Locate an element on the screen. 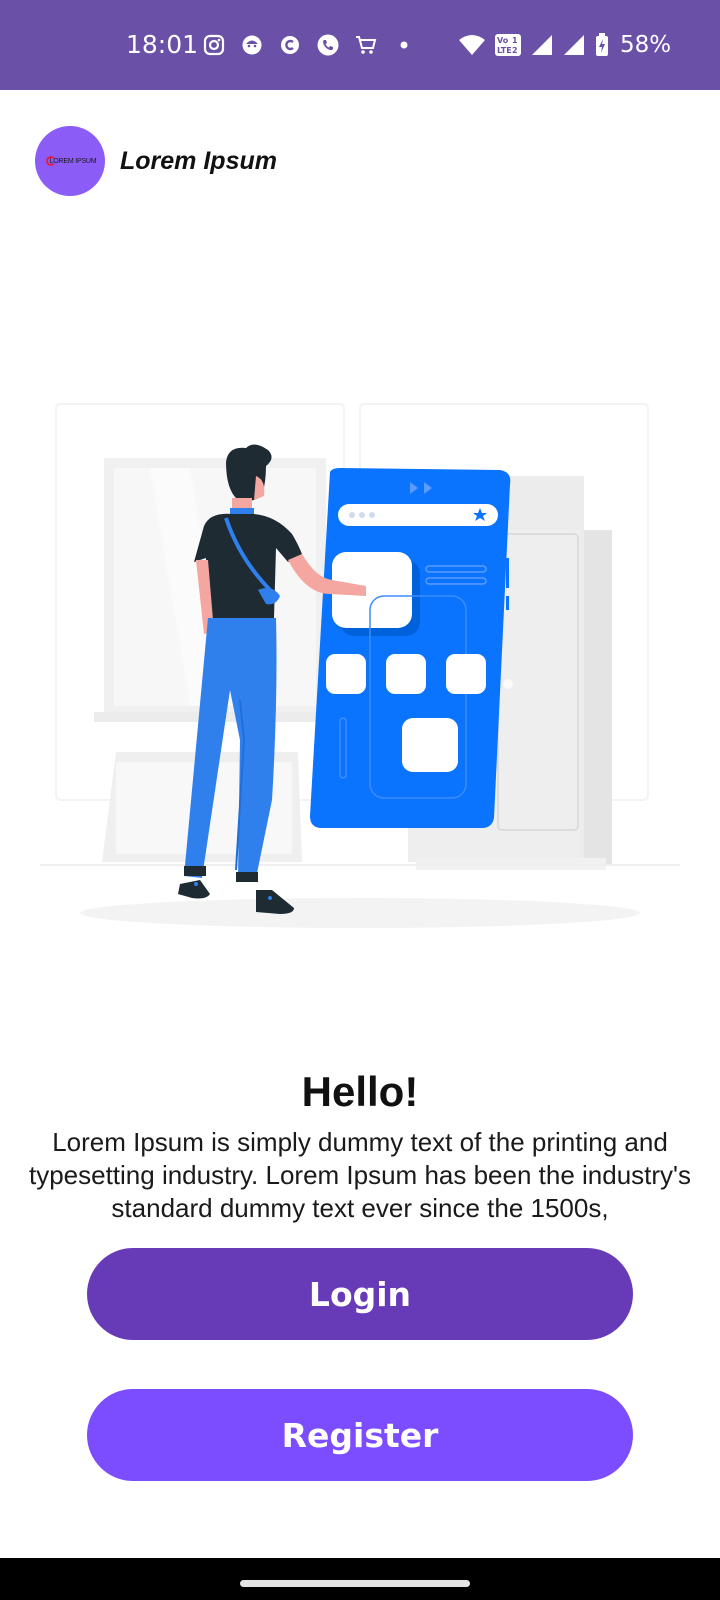 Image resolution: width=720 pixels, height=1600 pixels. status-bar: 18:01 Vo 1 LTE 2 58% is located at coordinates (360, 45).